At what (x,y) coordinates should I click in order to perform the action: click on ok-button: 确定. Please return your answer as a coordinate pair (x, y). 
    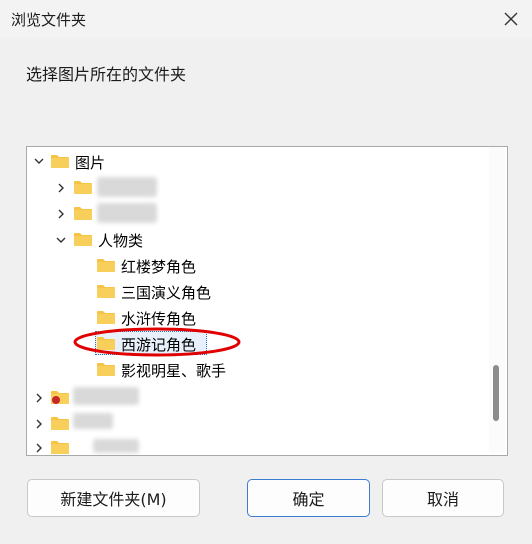
    Looking at the image, I should click on (308, 498).